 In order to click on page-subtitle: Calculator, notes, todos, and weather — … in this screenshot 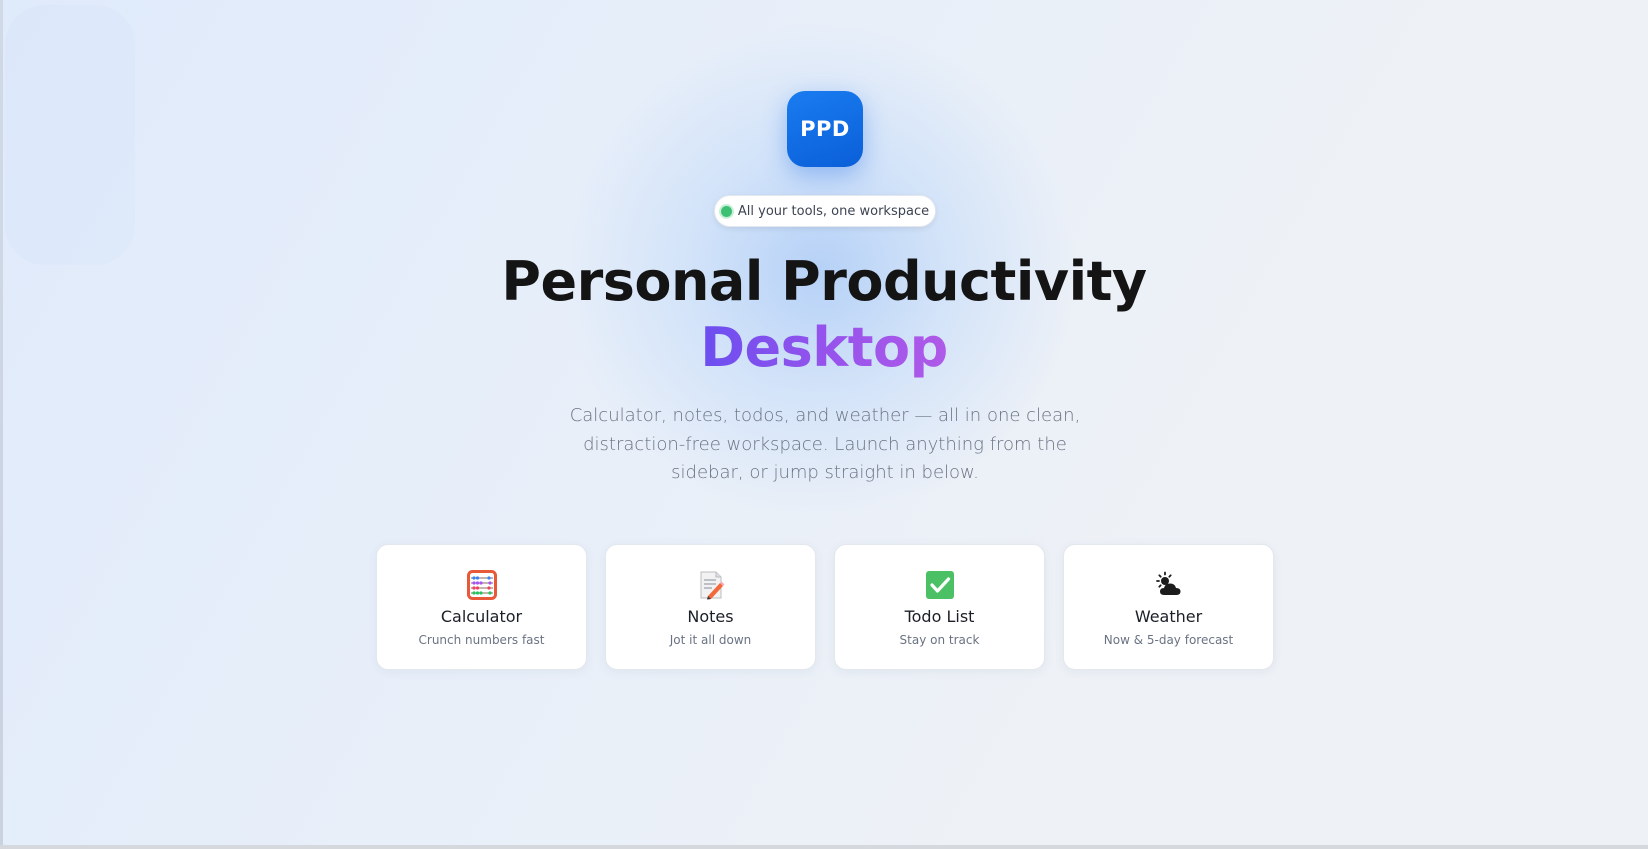, I will do `click(825, 444)`.